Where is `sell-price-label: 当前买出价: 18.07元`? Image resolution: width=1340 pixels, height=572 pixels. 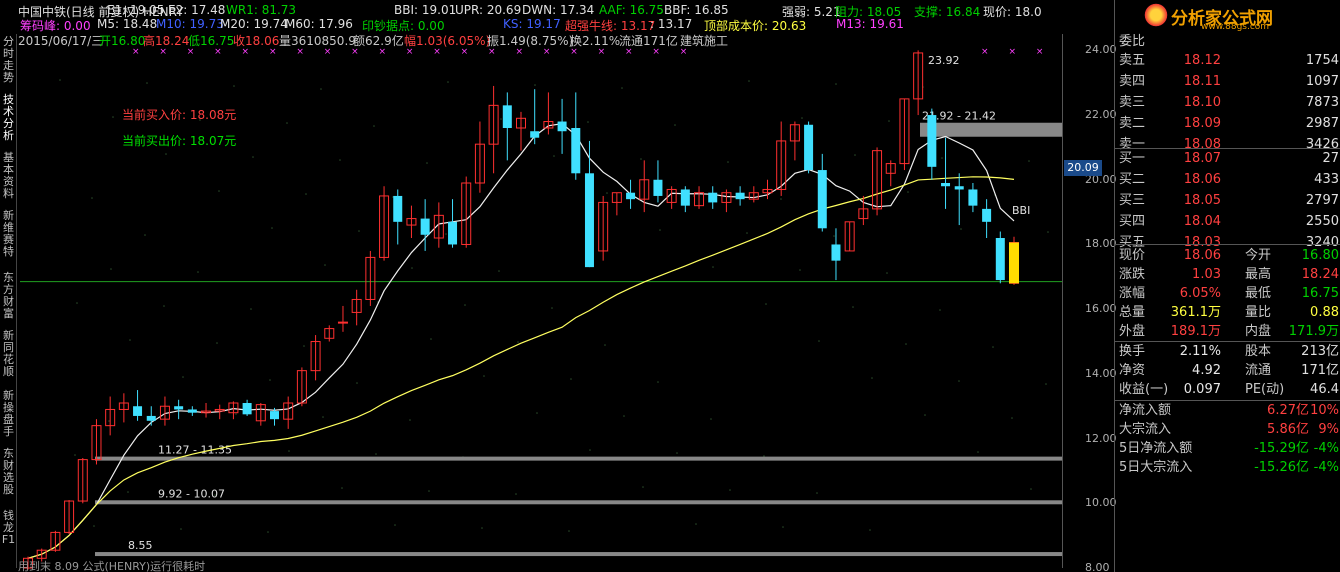
sell-price-label: 当前买出价: 18.07元 is located at coordinates (179, 141).